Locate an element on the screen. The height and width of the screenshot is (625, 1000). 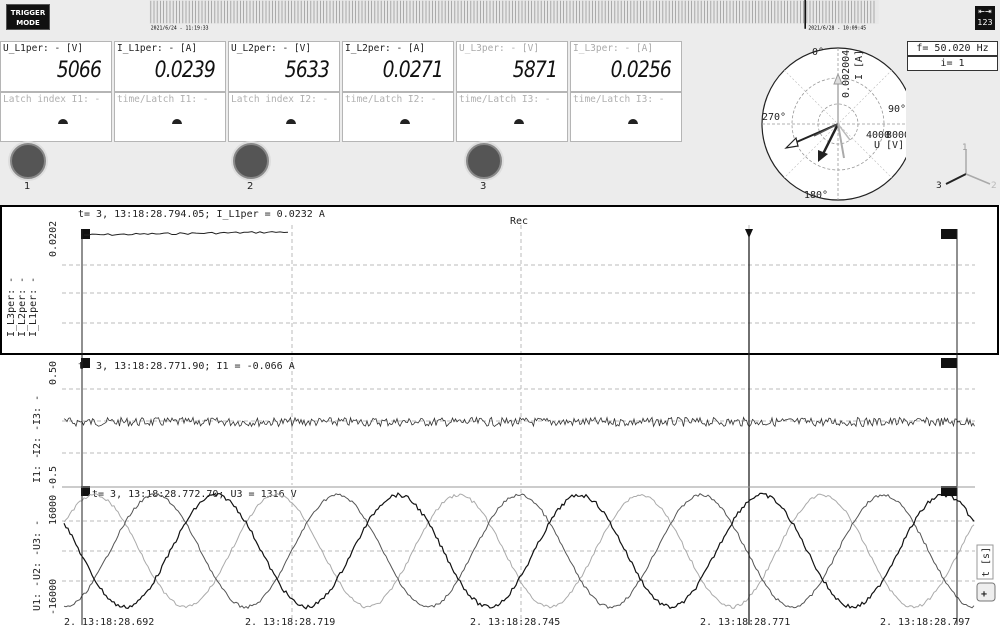
panel-2-legend-i1: I1: - is located at coordinates (37, 468).